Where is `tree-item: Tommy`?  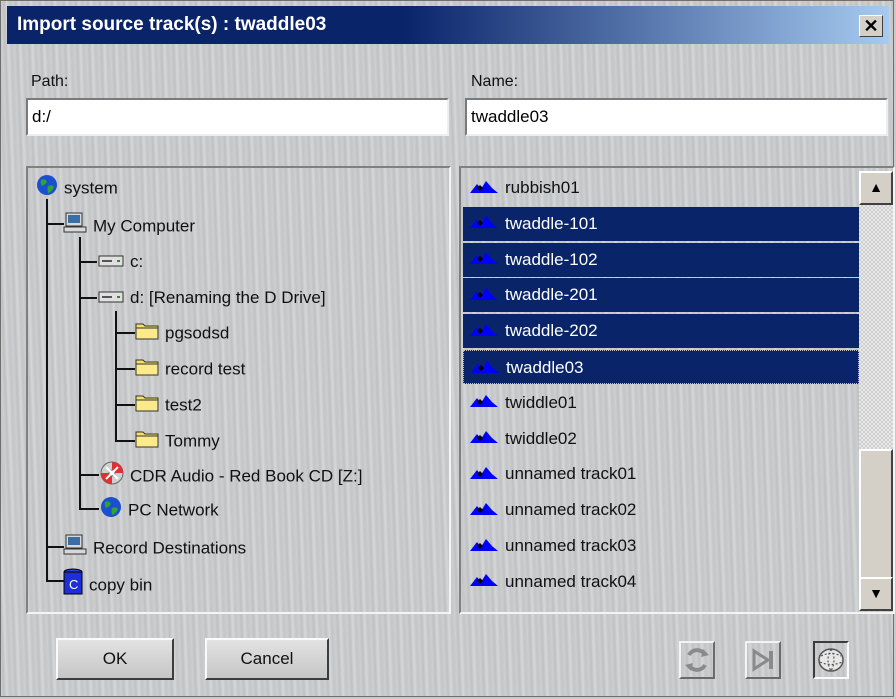
tree-item: Tommy is located at coordinates (177, 441).